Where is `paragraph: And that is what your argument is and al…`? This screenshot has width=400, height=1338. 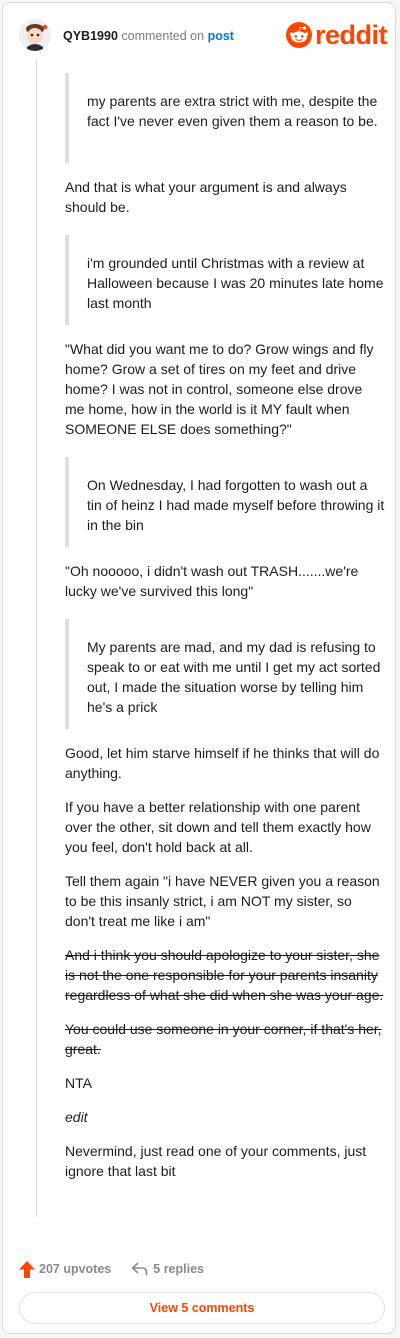 paragraph: And that is what your argument is and al… is located at coordinates (206, 197).